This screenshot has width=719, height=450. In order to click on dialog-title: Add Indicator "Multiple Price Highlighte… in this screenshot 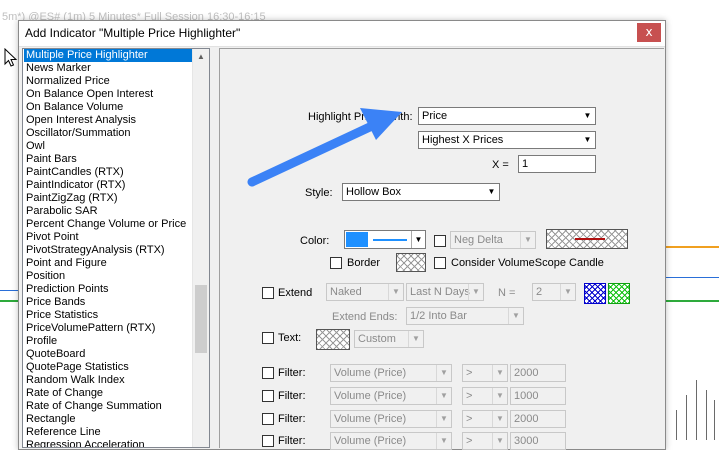, I will do `click(133, 33)`.